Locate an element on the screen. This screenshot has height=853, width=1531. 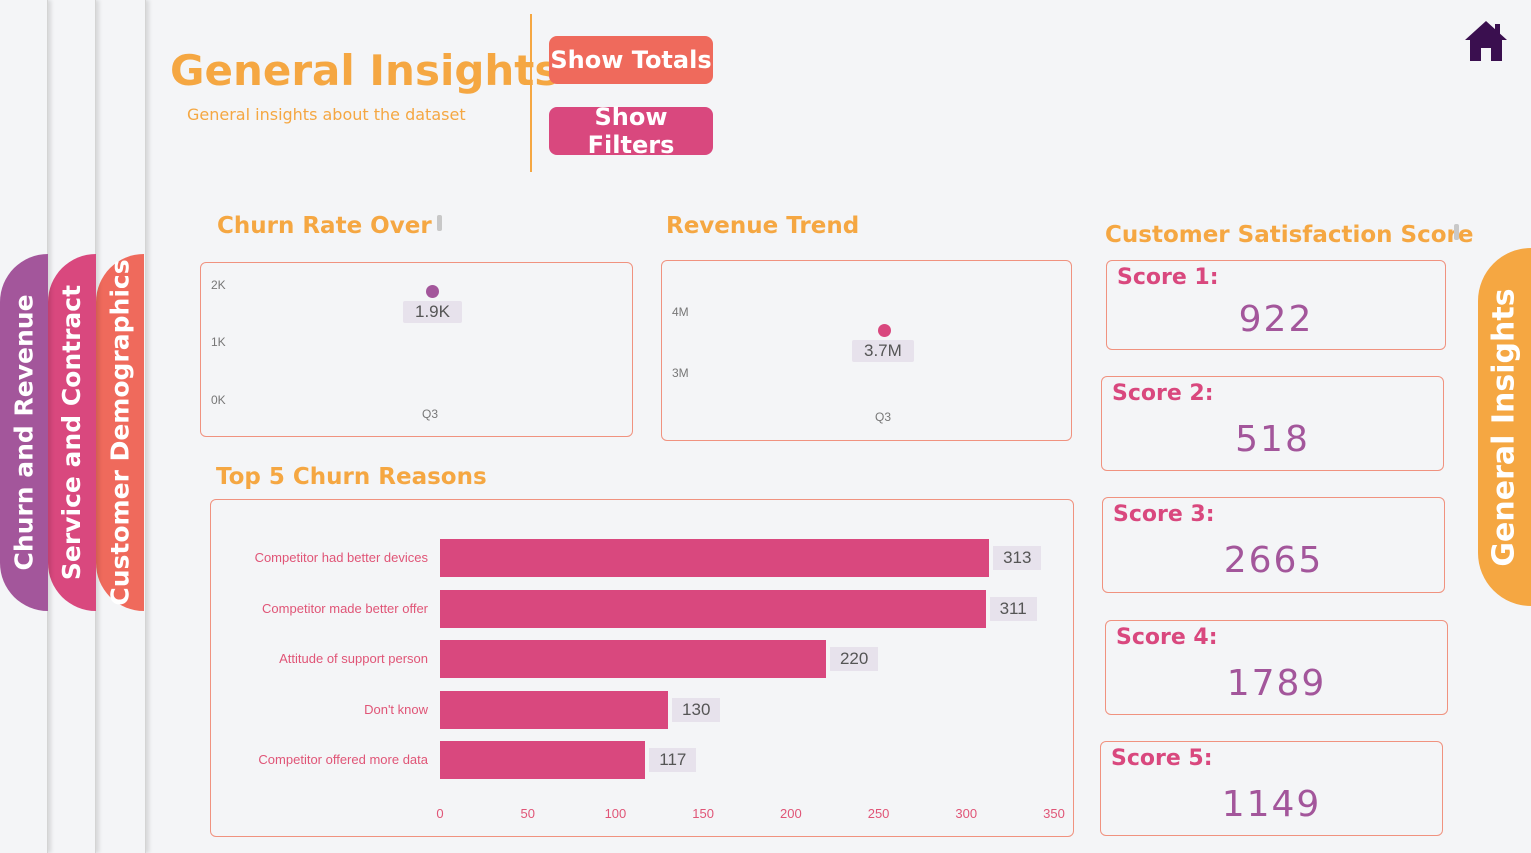
tab-label: Service and Contract is located at coordinates (72, 432).